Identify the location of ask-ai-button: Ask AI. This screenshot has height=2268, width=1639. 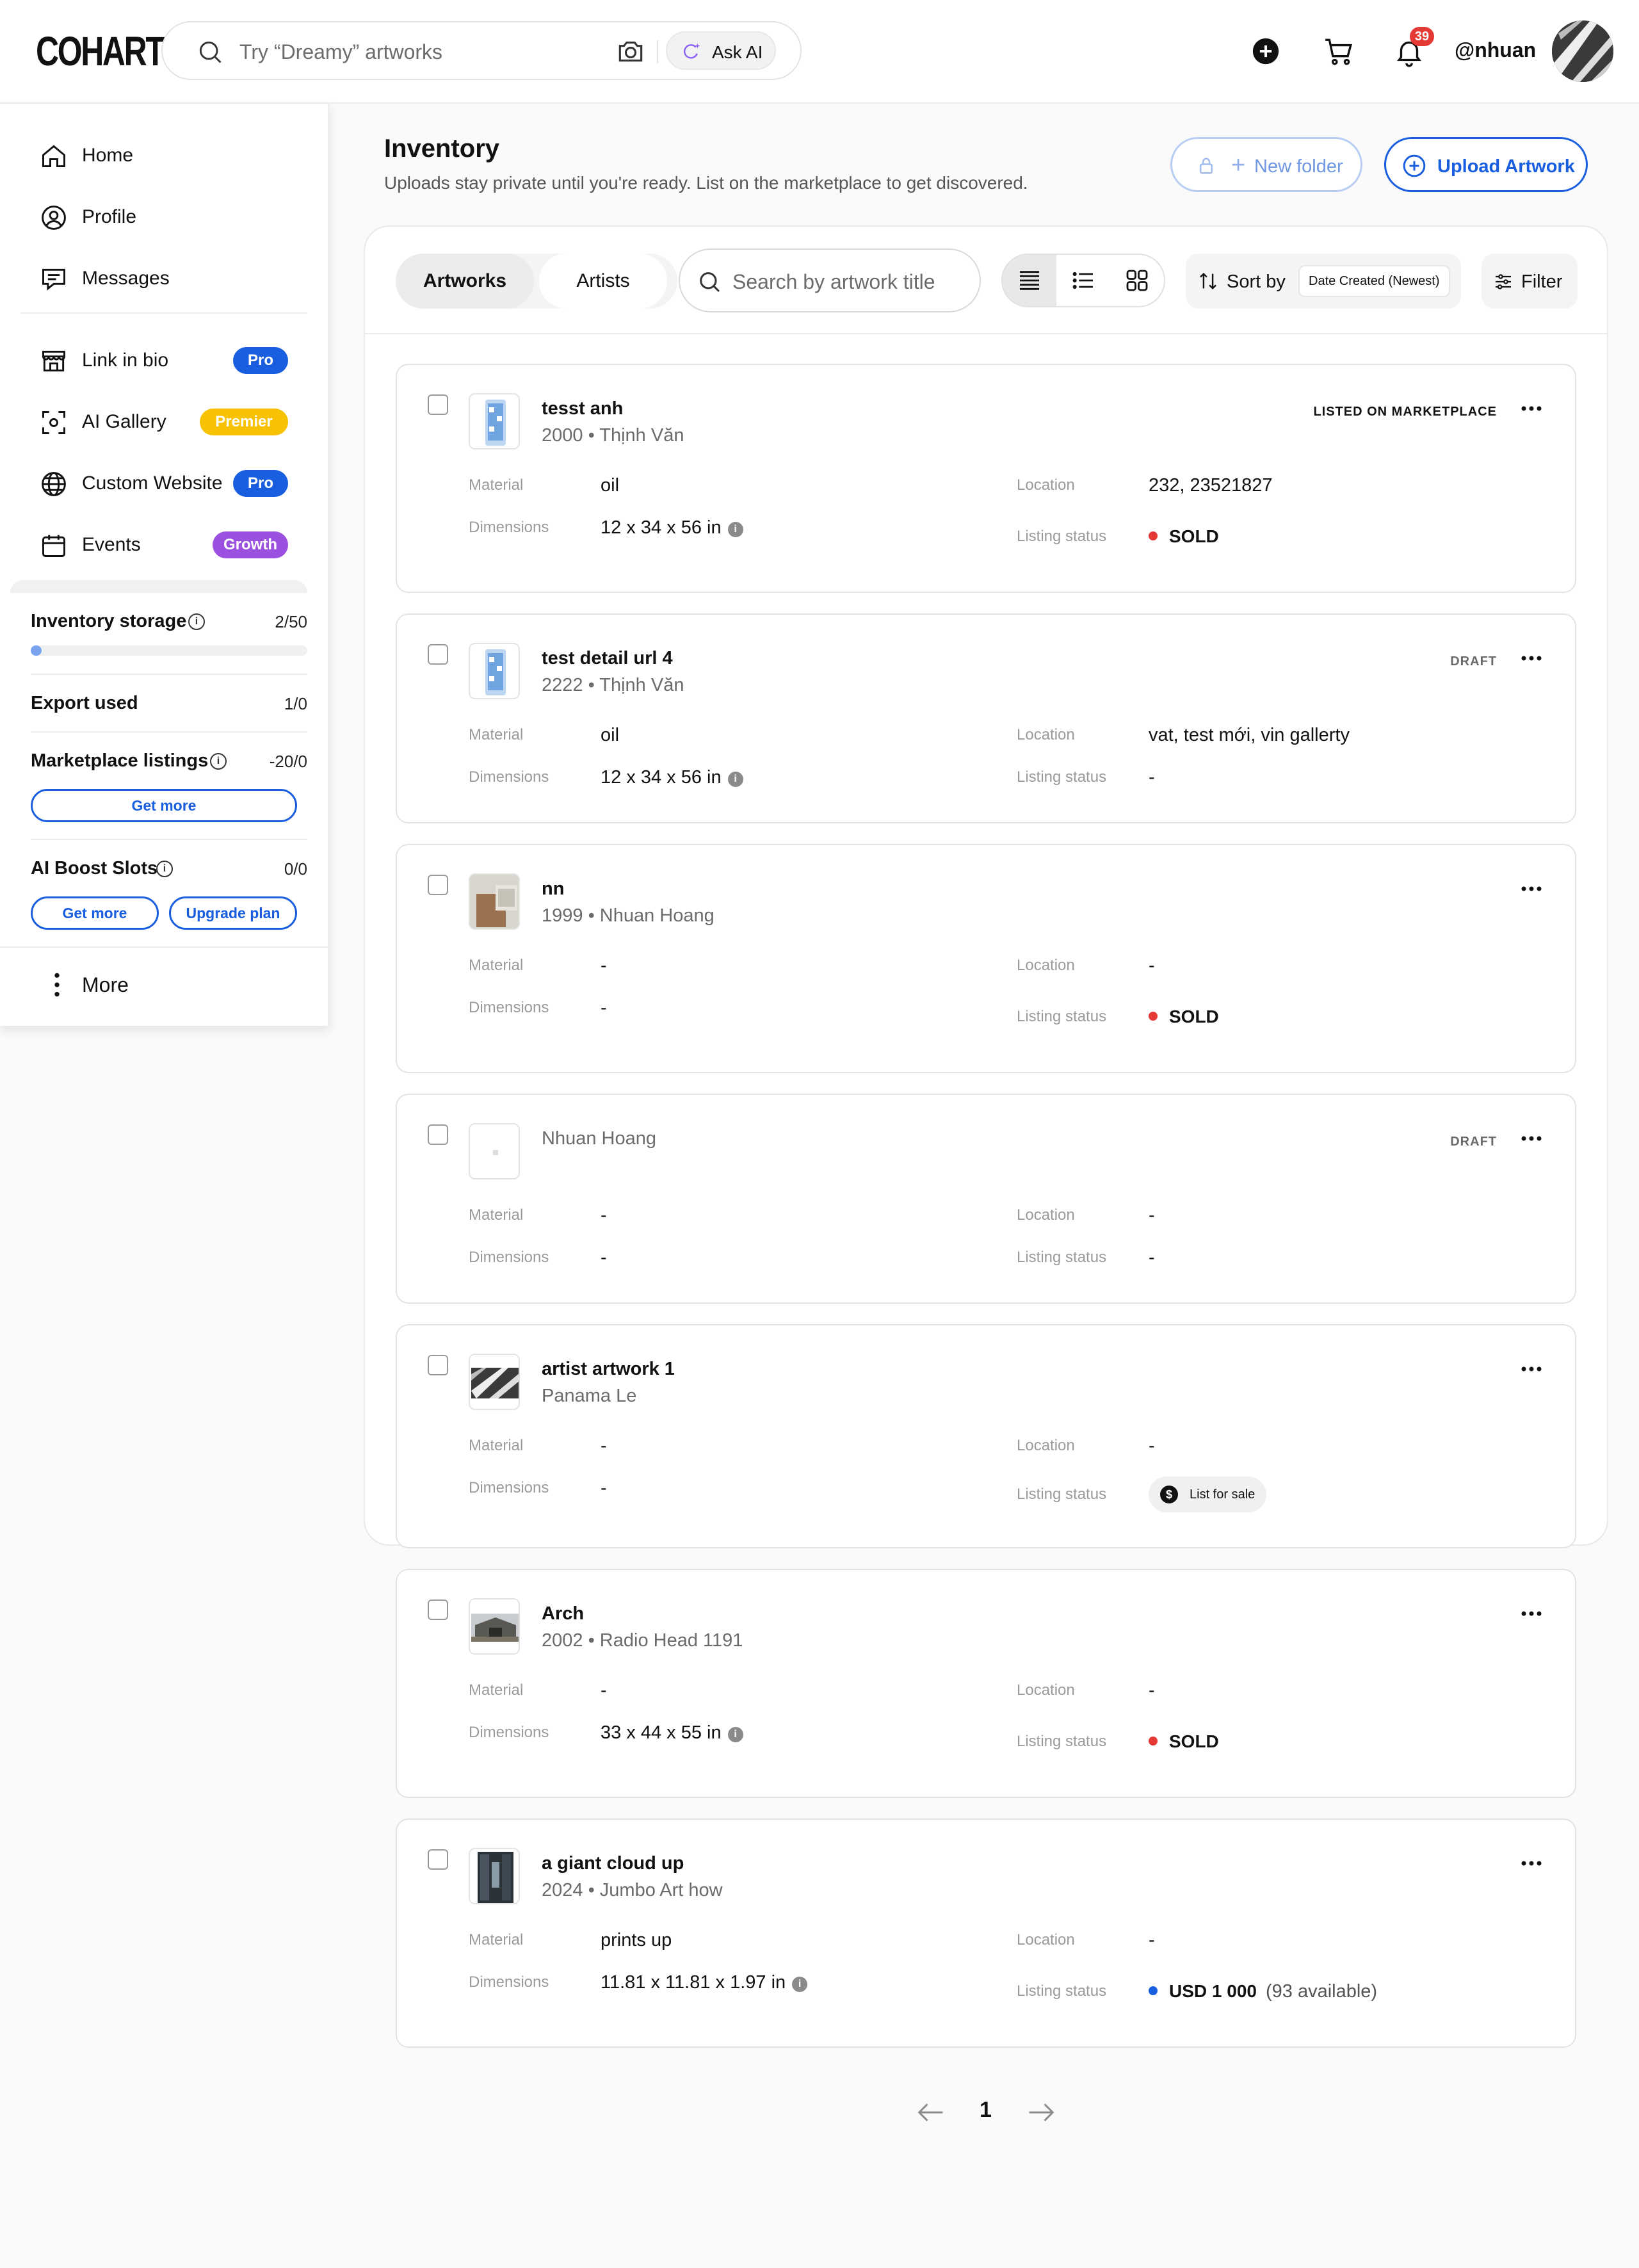
(721, 50).